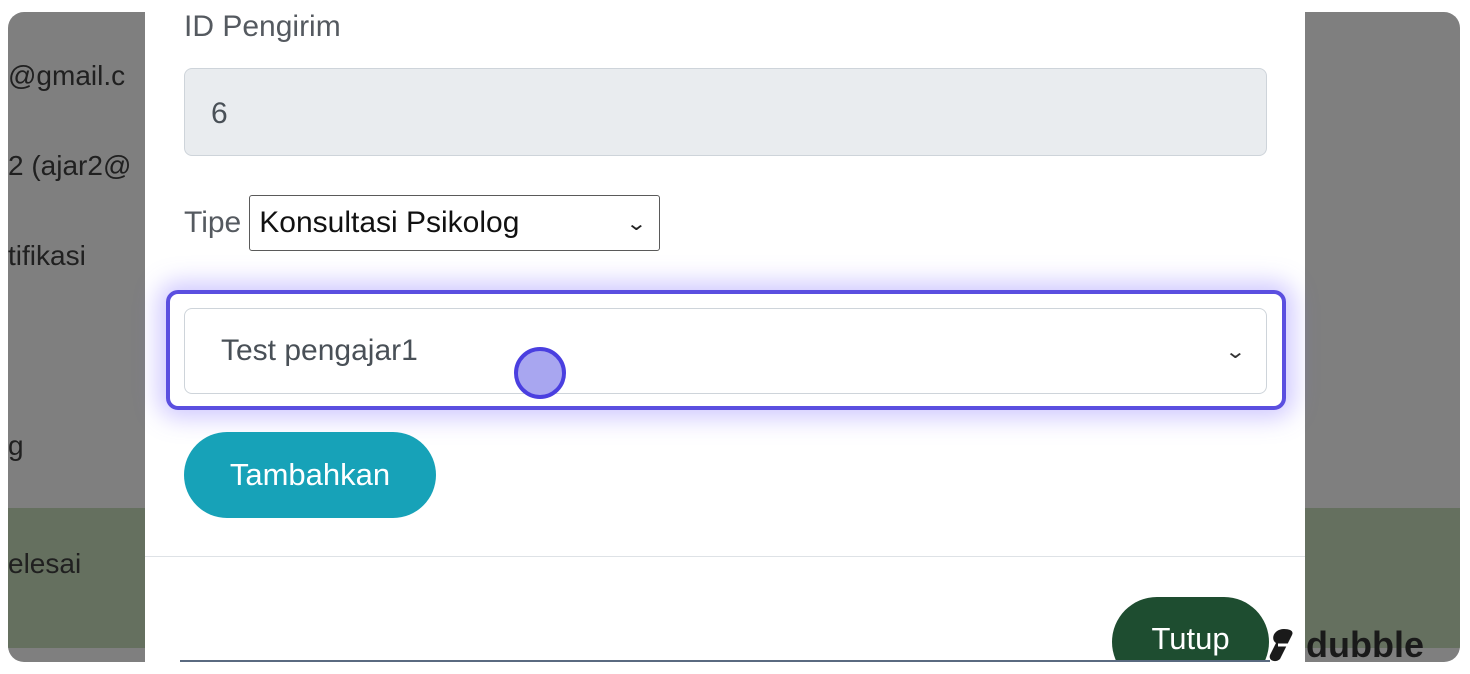  Describe the element at coordinates (67, 75) in the screenshot. I see `backdrop-email-text: @gmail.c` at that location.